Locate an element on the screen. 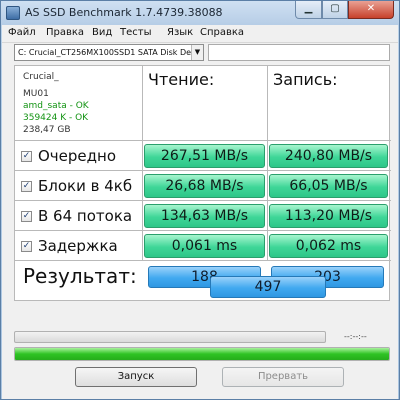 The width and height of the screenshot is (400, 400). test-row-seq: ✓ Очередно is located at coordinates (68, 156).